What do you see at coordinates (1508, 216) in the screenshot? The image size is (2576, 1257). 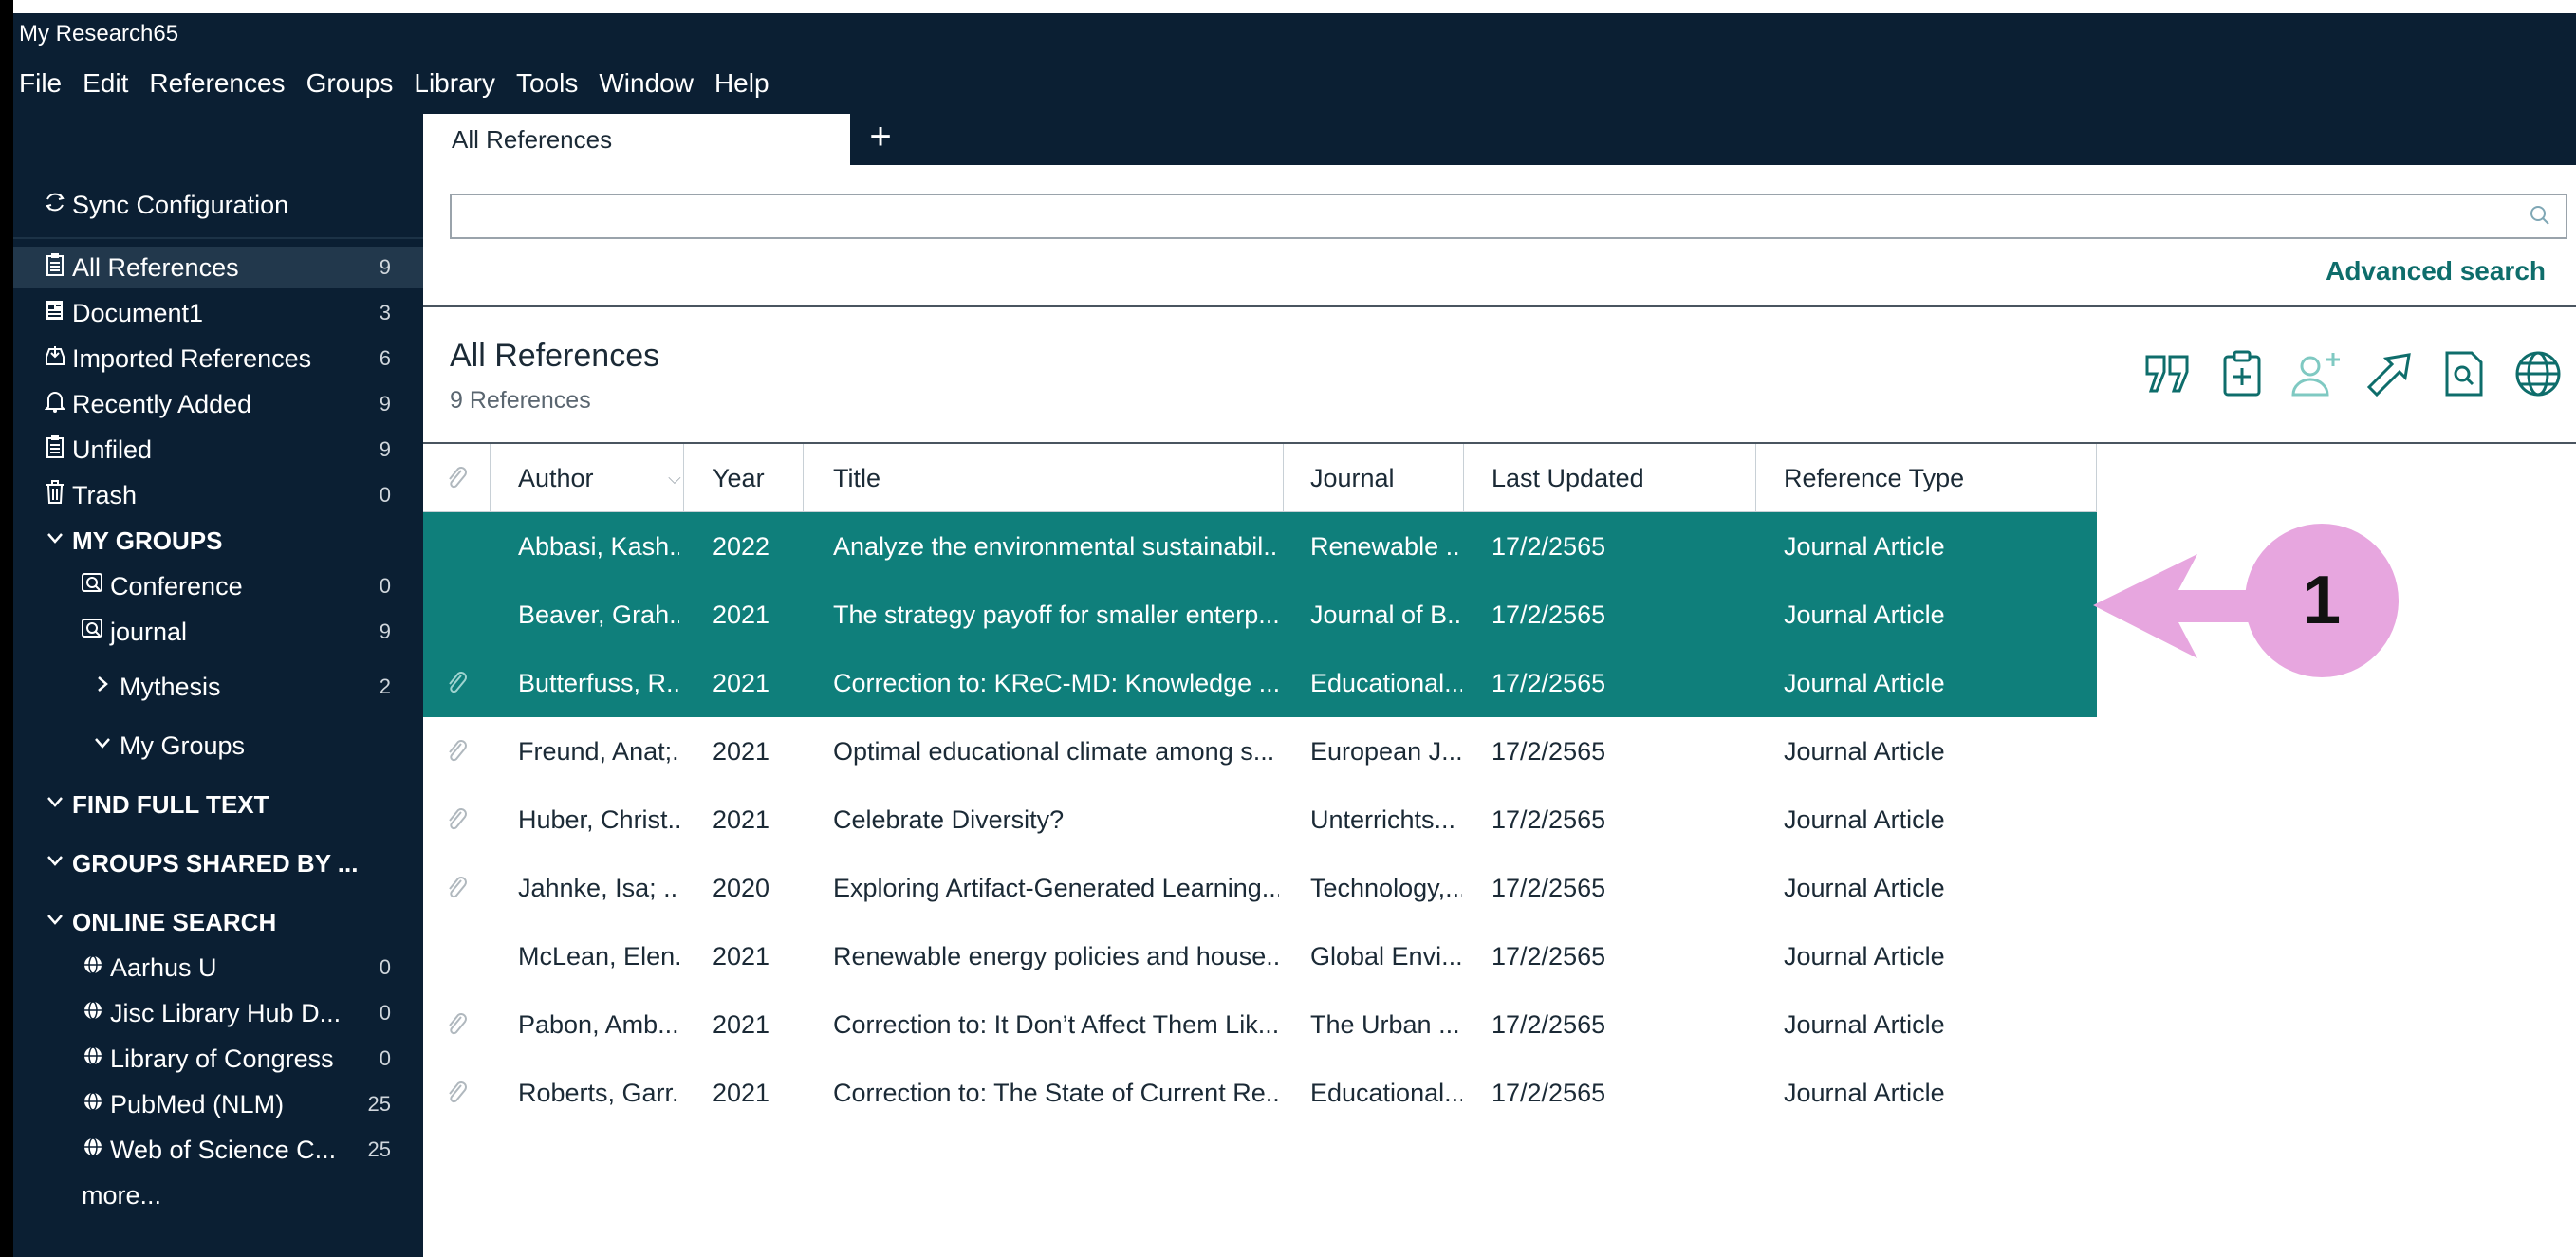 I see `search-input` at bounding box center [1508, 216].